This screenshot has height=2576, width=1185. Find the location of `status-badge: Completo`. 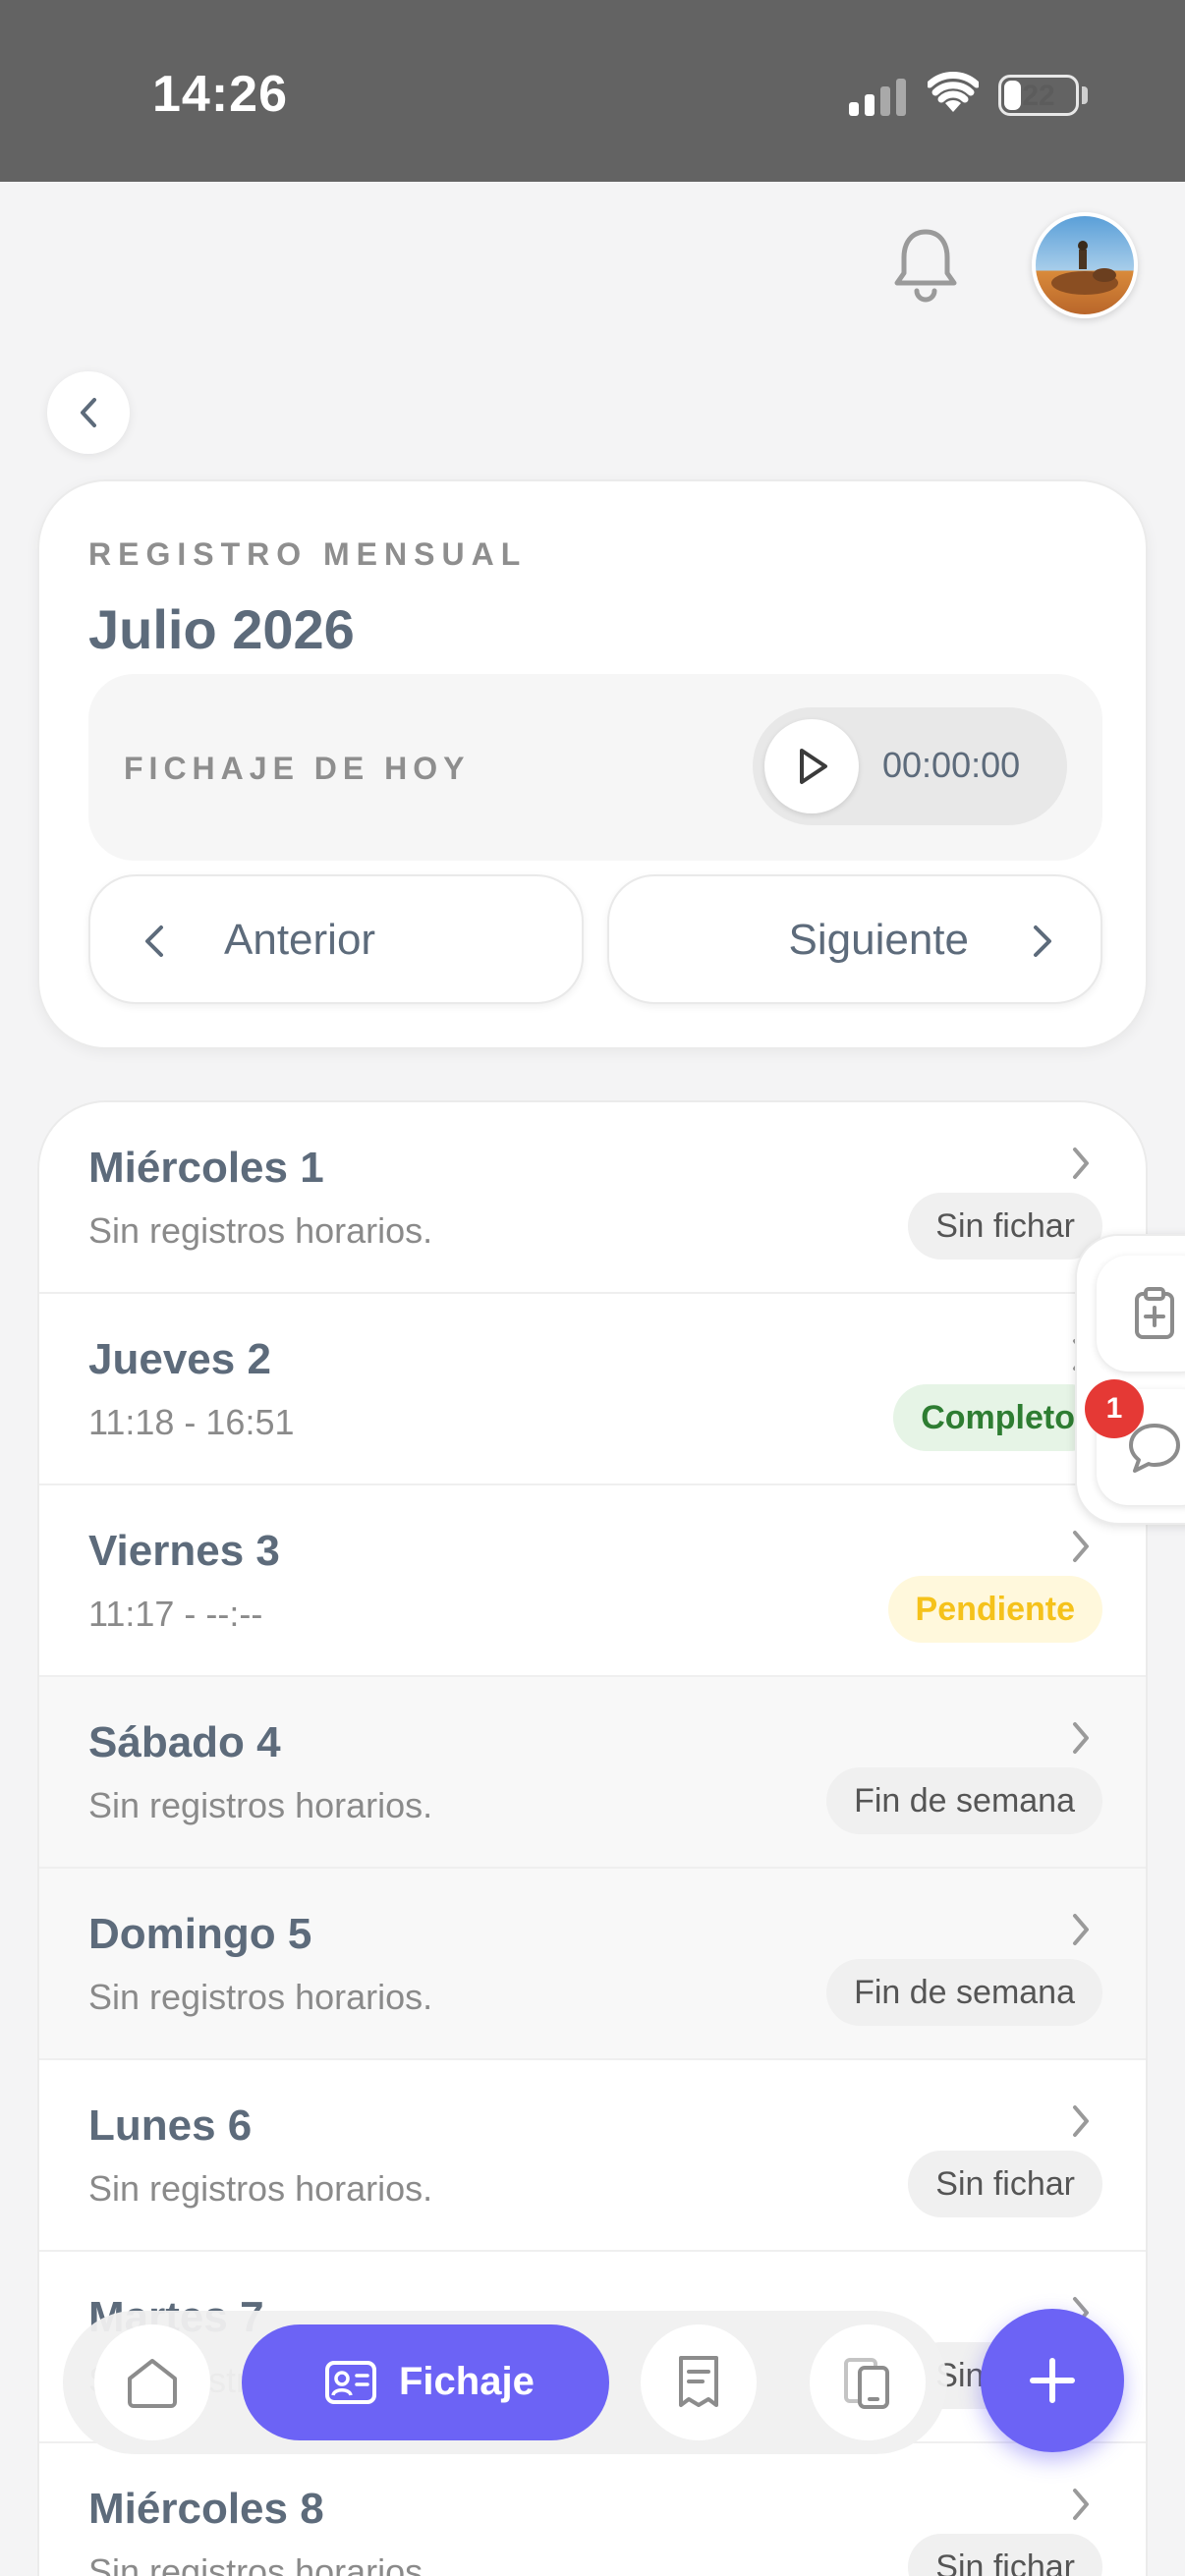

status-badge: Completo is located at coordinates (998, 1417).